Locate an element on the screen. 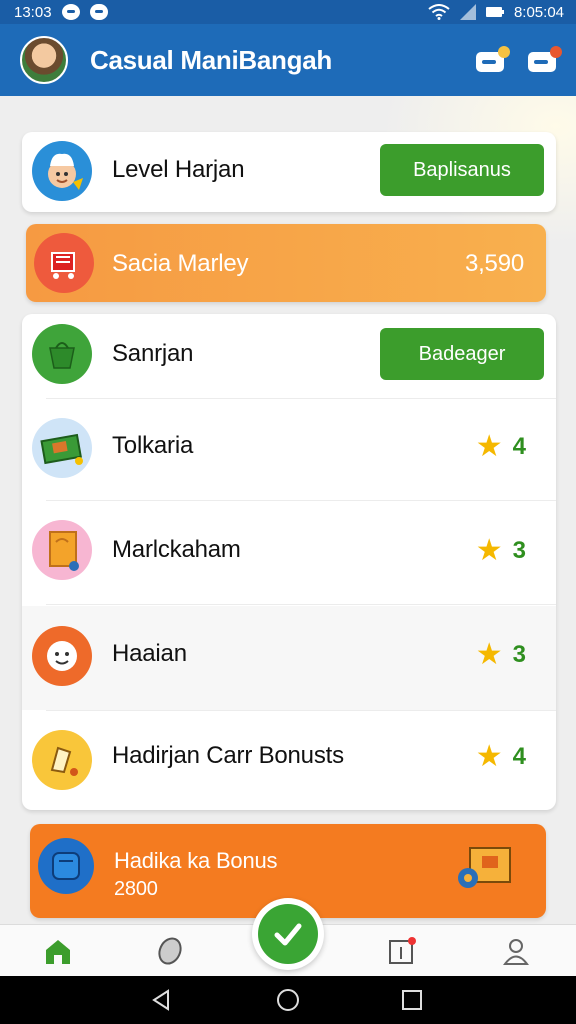 The height and width of the screenshot is (1024, 576). home-icon is located at coordinates (58, 951).